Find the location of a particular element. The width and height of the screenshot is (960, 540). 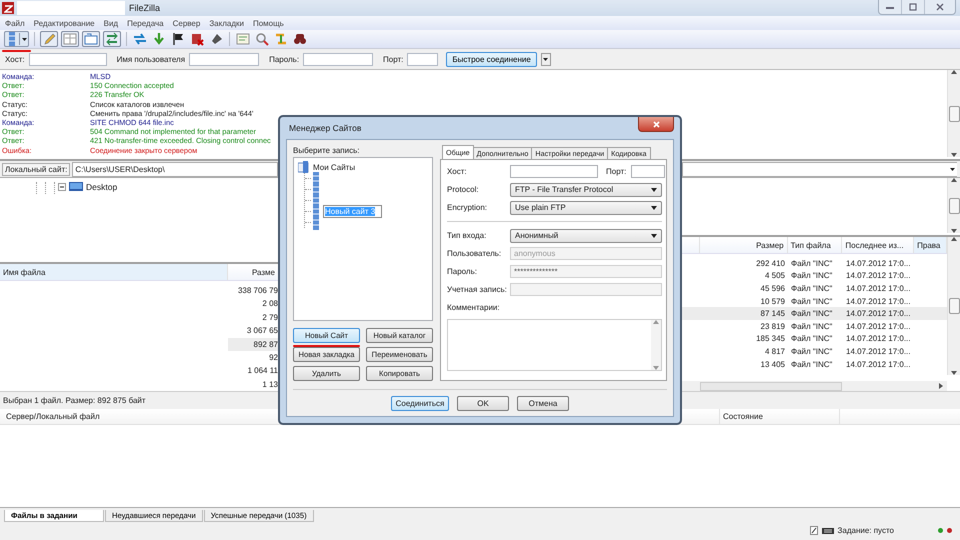

size-cell-text: 87 145 is located at coordinates (773, 313).